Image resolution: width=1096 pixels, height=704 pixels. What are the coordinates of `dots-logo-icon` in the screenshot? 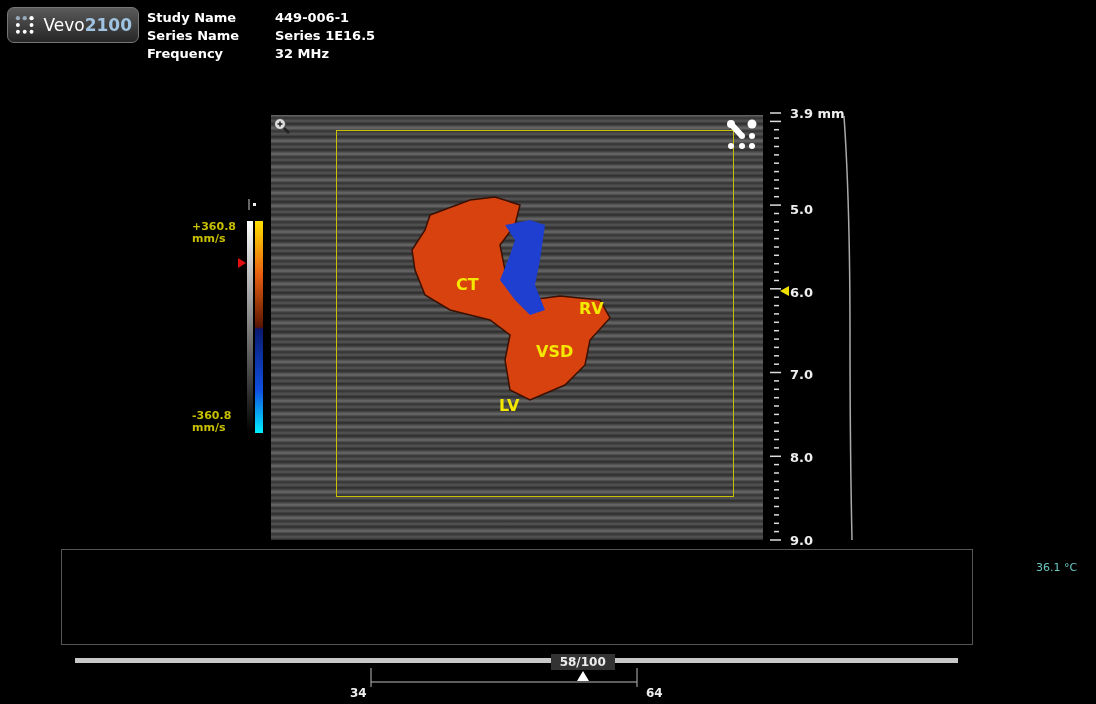 It's located at (25, 25).